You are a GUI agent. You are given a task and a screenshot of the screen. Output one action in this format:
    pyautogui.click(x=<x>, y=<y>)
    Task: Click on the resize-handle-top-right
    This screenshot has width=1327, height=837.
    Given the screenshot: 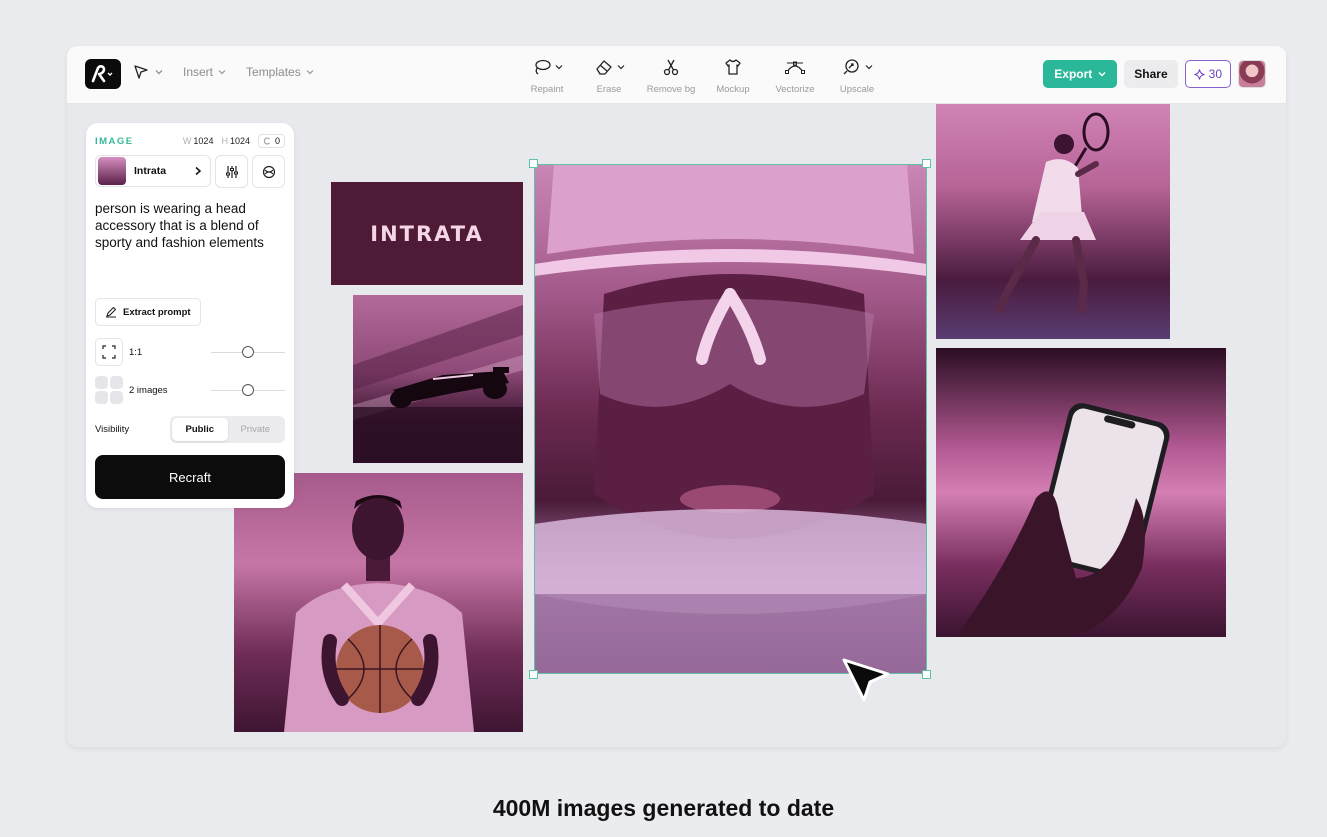 What is the action you would take?
    pyautogui.click(x=926, y=163)
    